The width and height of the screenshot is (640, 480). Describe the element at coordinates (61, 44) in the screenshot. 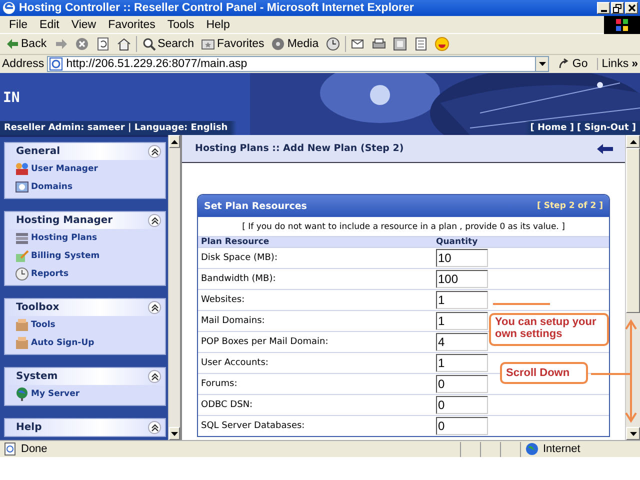

I see `forward-arrow-icon` at that location.